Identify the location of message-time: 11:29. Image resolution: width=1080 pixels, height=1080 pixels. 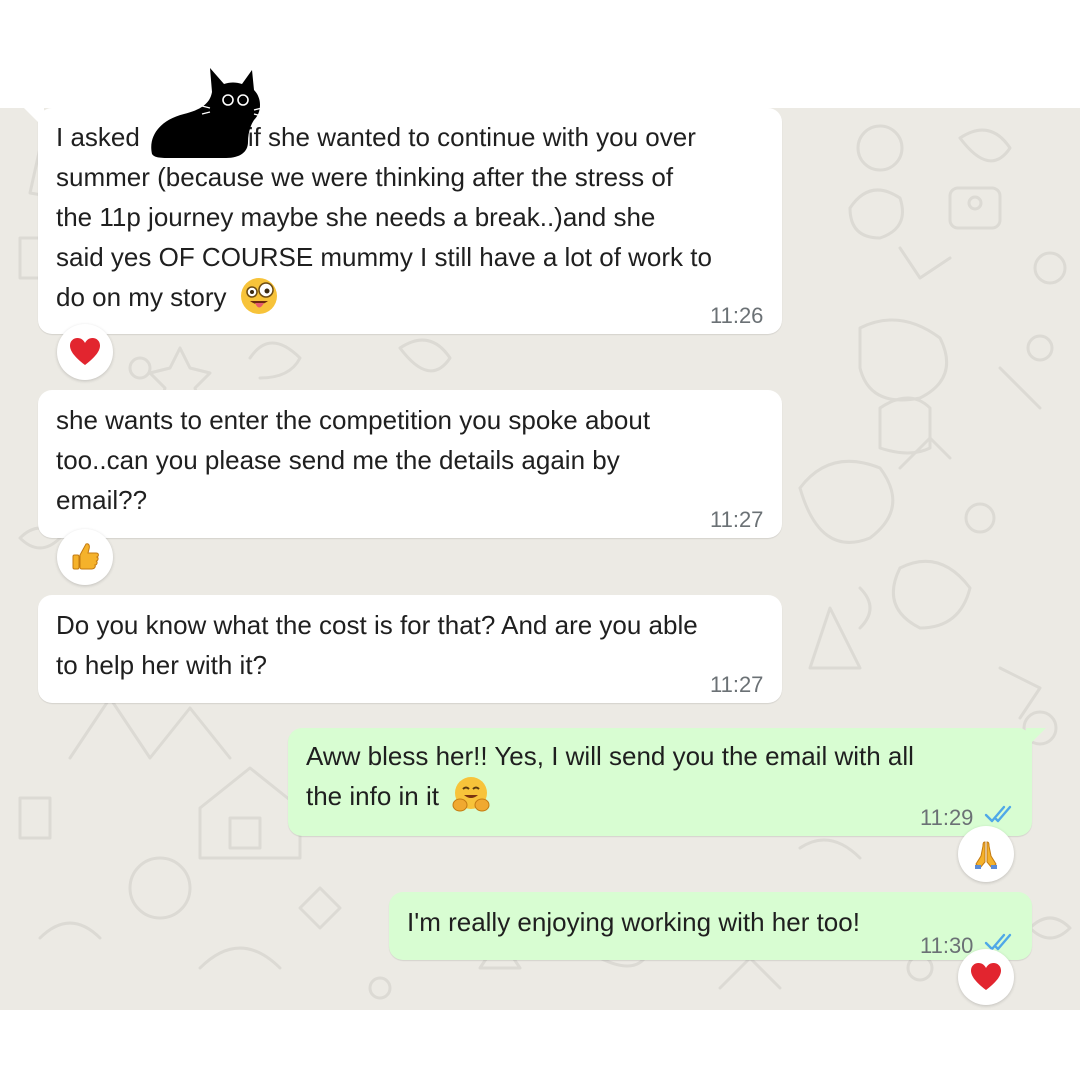
(947, 817).